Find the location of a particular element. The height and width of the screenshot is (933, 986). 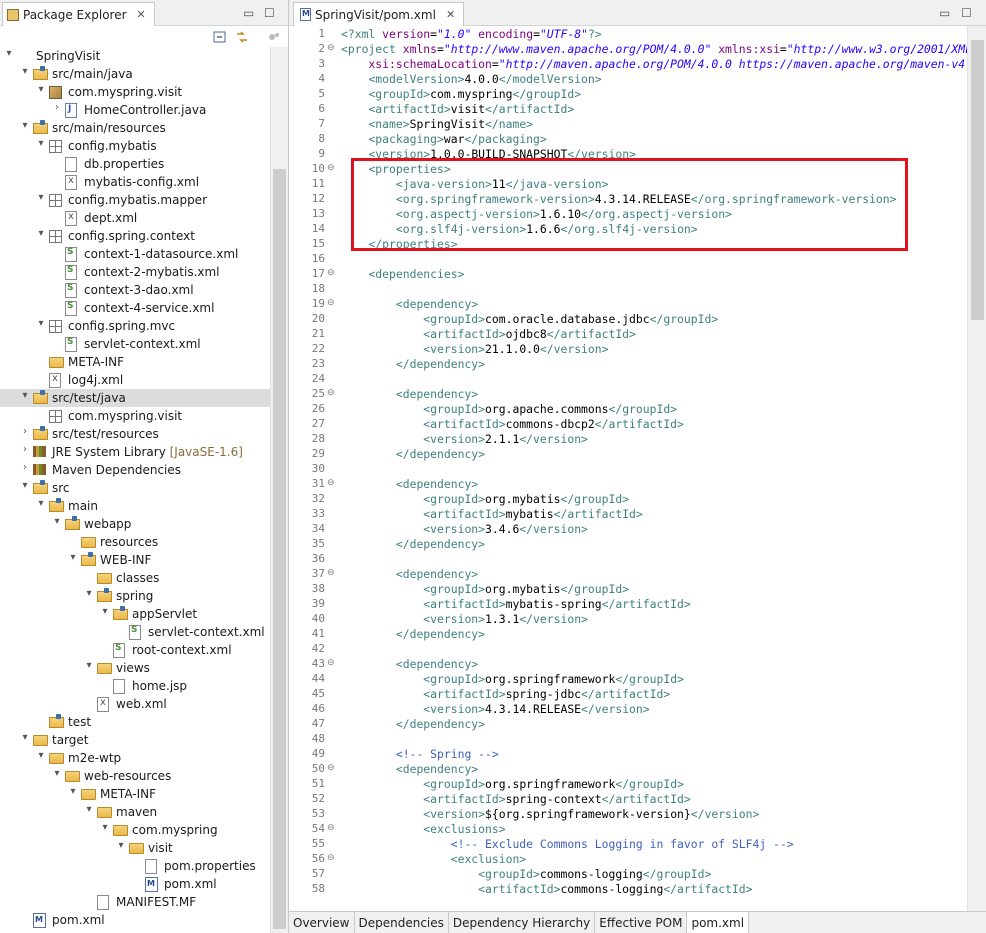

tree-item: ▾ spring is located at coordinates (135, 596).